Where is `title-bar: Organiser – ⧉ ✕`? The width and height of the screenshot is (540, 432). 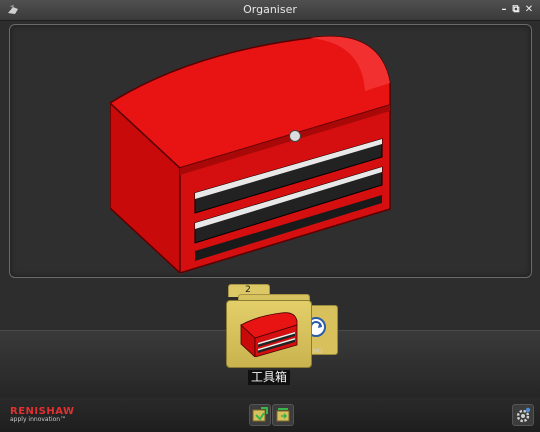
title-bar: Organiser – ⧉ ✕ is located at coordinates (270, 10).